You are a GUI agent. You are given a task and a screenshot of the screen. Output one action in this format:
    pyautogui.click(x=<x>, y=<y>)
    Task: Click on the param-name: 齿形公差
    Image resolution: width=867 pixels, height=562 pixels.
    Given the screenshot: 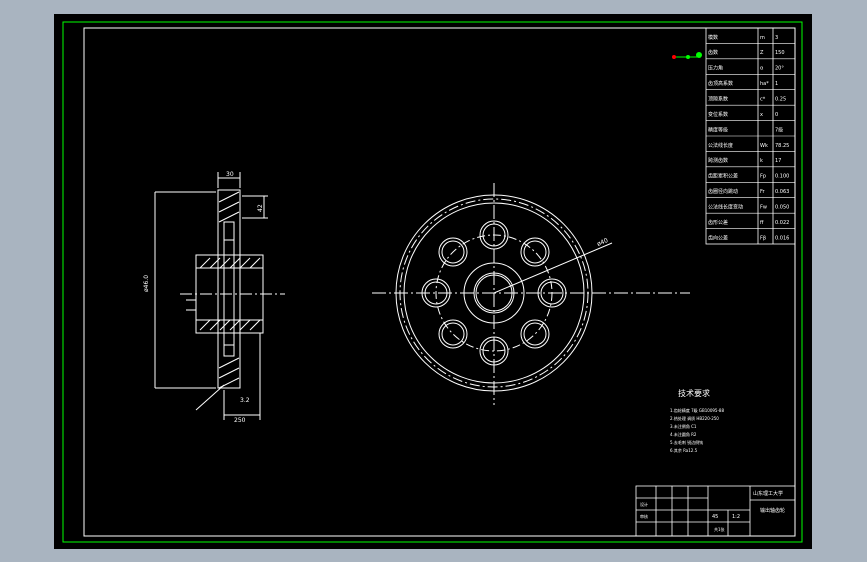 What is the action you would take?
    pyautogui.click(x=718, y=222)
    